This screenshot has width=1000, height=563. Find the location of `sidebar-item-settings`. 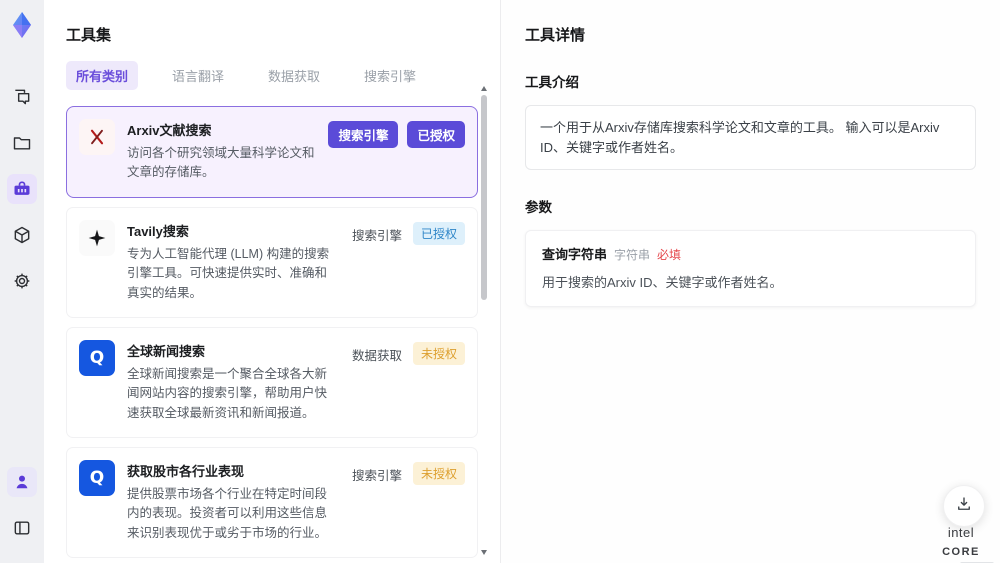

sidebar-item-settings is located at coordinates (22, 281).